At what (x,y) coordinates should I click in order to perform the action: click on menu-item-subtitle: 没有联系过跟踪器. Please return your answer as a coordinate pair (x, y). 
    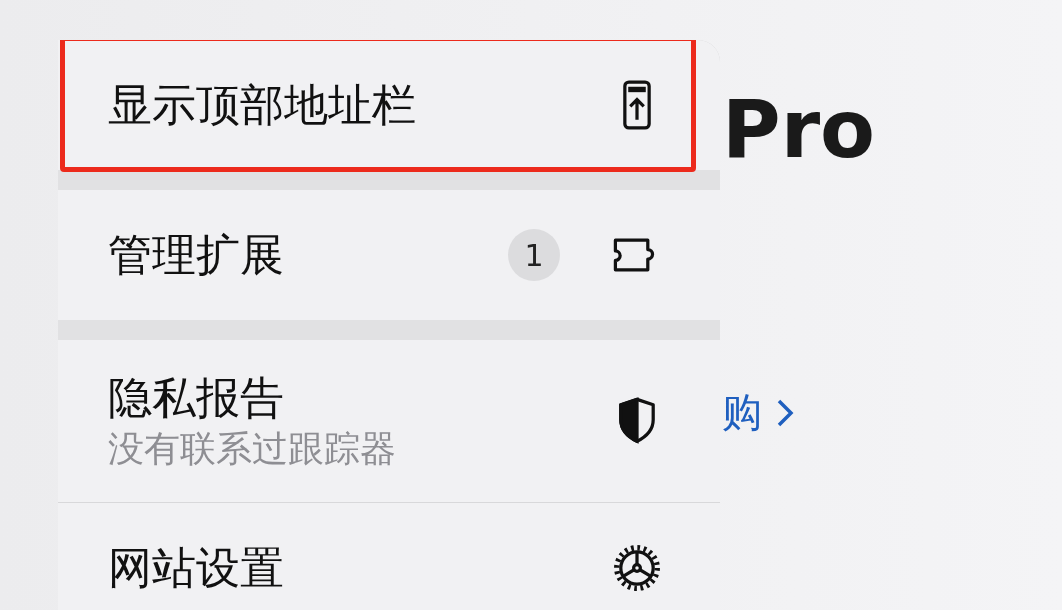
    Looking at the image, I should click on (252, 448).